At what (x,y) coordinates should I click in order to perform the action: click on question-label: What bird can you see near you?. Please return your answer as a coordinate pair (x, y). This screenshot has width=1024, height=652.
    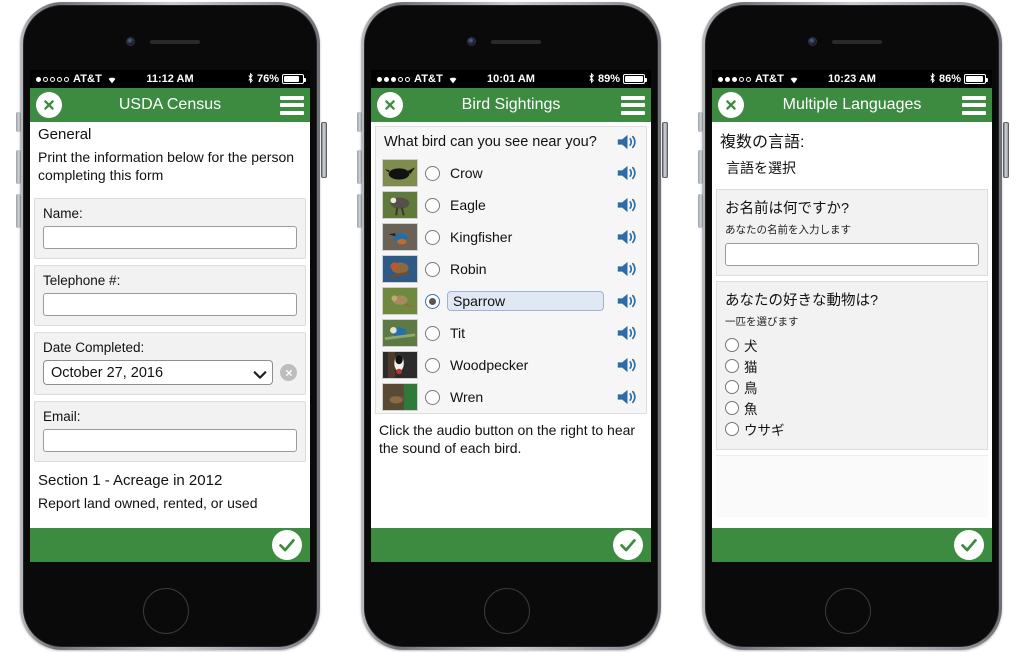
    Looking at the image, I should click on (490, 142).